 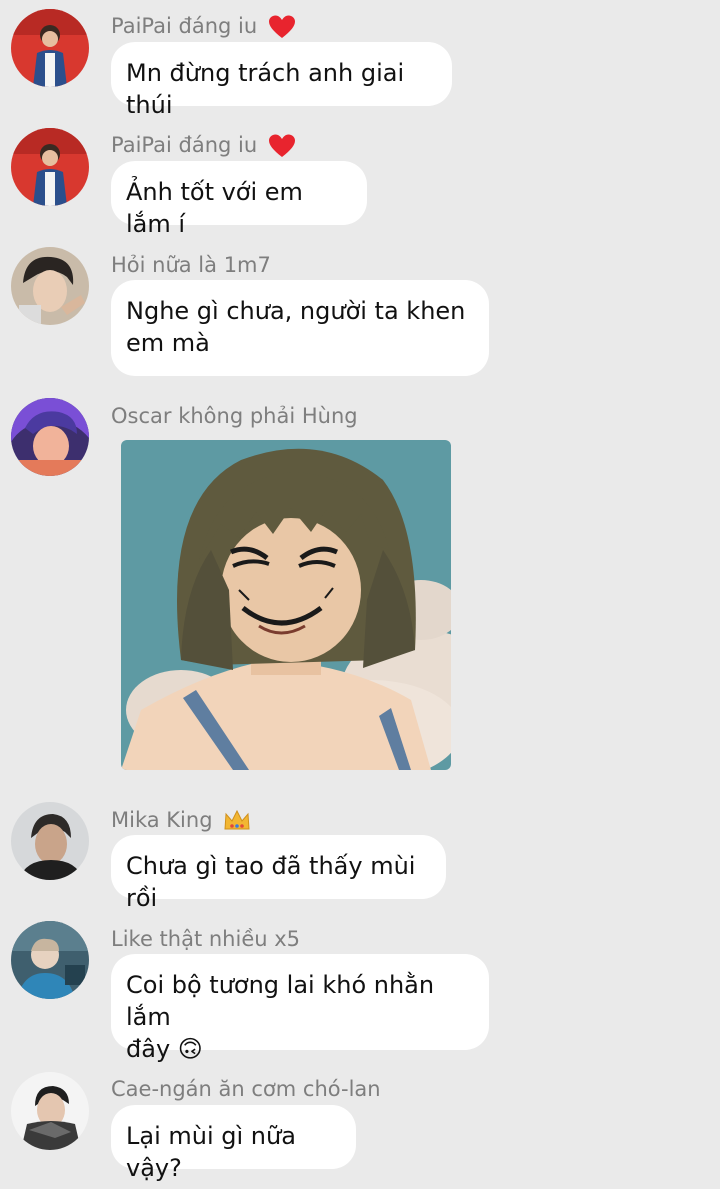 What do you see at coordinates (191, 265) in the screenshot?
I see `sender-name: Hỏi nữa là 1m7` at bounding box center [191, 265].